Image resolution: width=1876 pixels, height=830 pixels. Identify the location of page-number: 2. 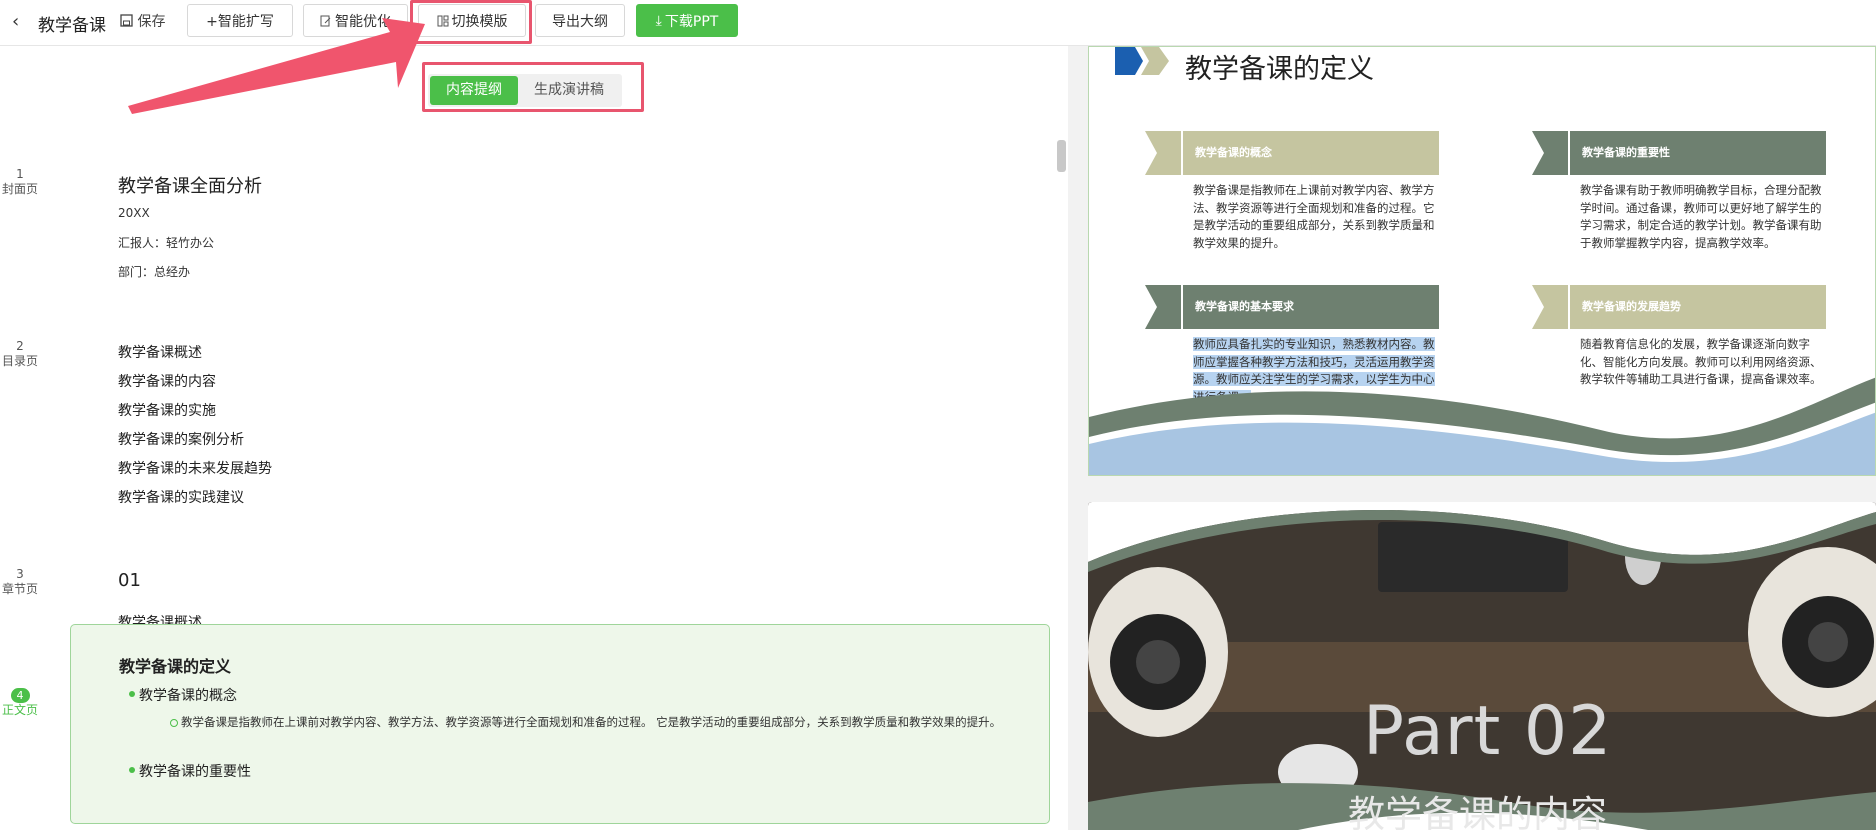
(20, 346).